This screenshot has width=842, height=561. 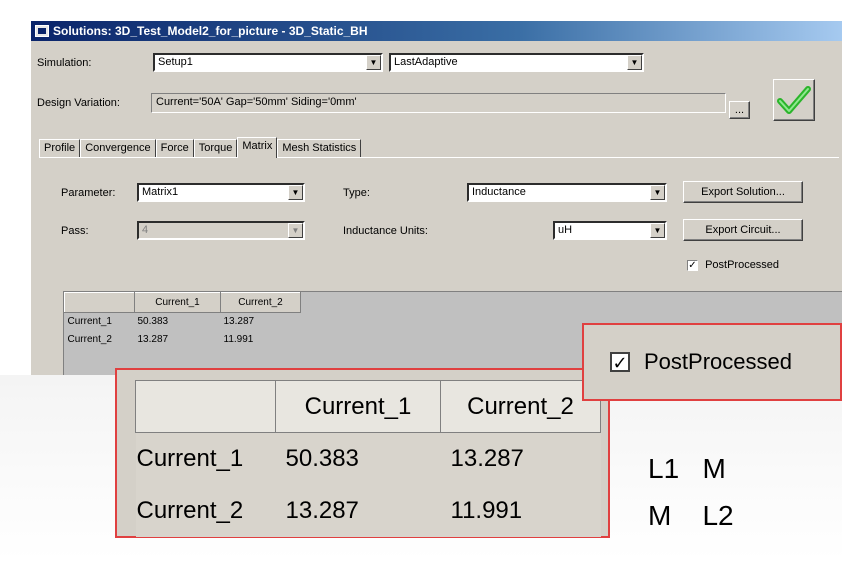 I want to click on postprocessed-label: PostProcessed, so click(x=742, y=265).